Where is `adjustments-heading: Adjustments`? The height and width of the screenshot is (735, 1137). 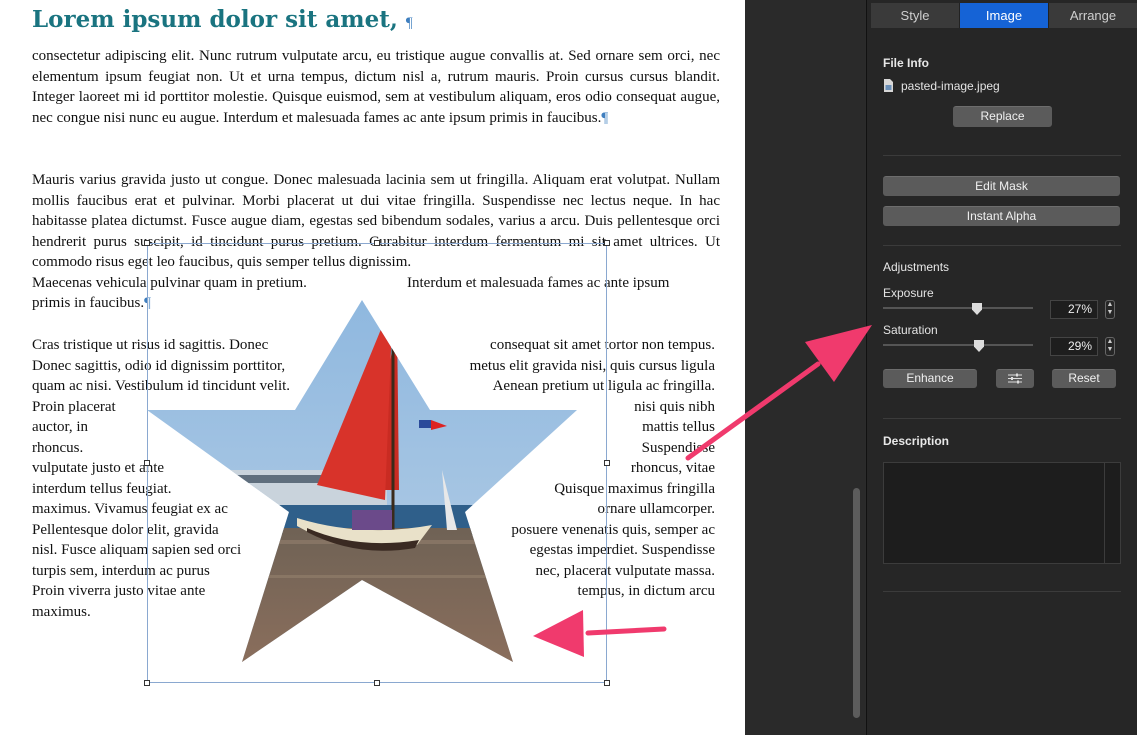
adjustments-heading: Adjustments is located at coordinates (916, 267).